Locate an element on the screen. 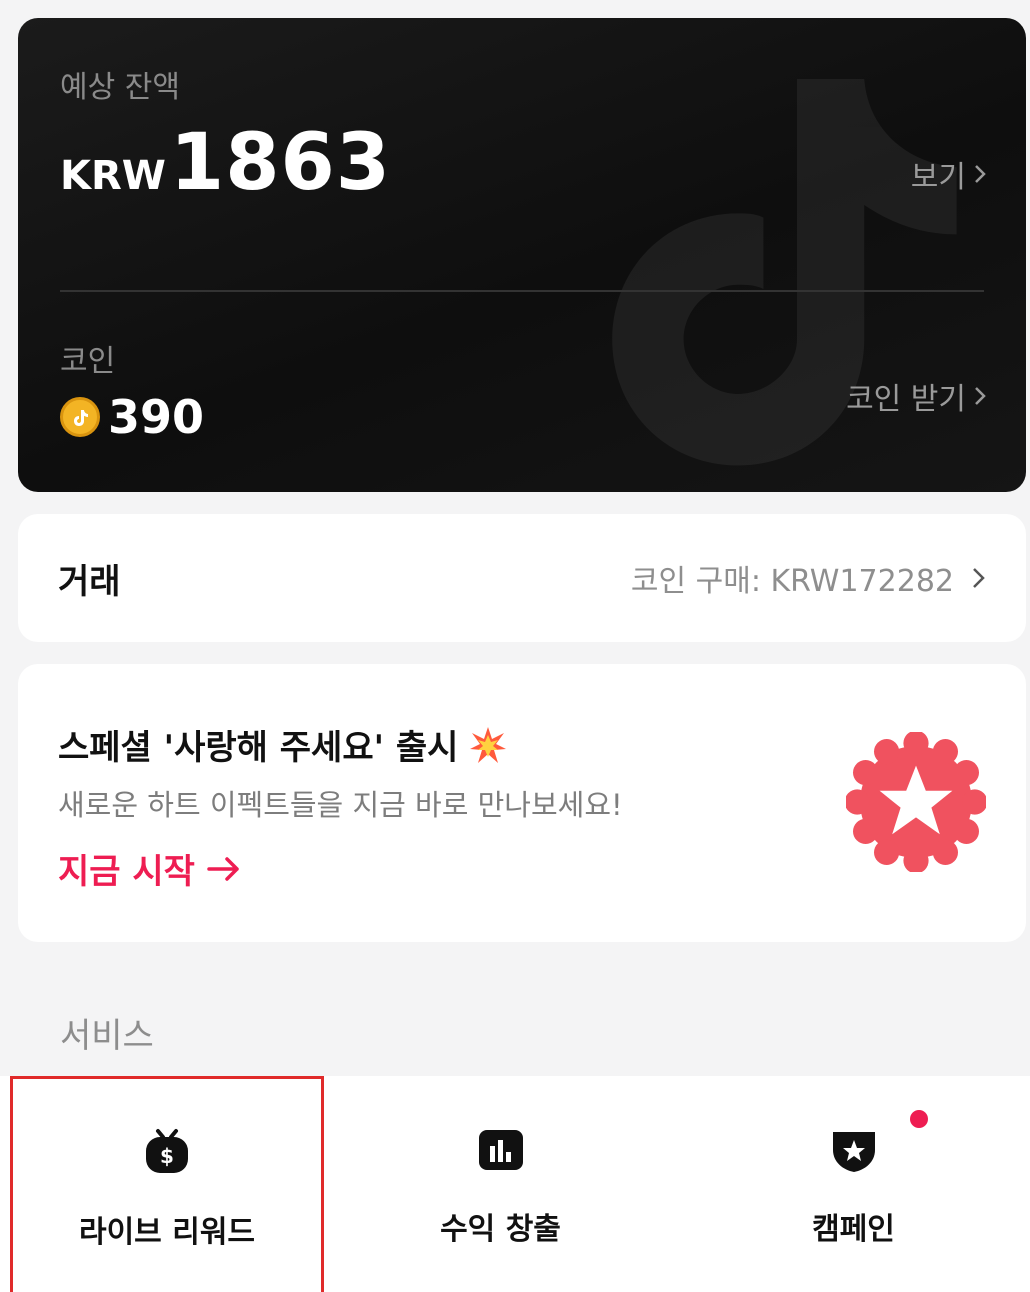 Image resolution: width=1030 pixels, height=1292 pixels. notification-dot is located at coordinates (919, 1119).